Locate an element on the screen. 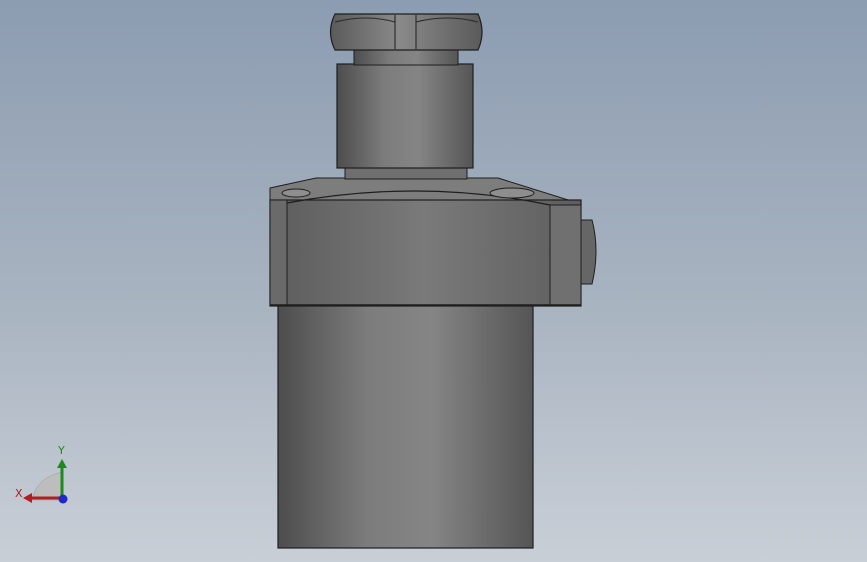 This screenshot has width=867, height=562. y-axis-label: Y is located at coordinates (61, 450).